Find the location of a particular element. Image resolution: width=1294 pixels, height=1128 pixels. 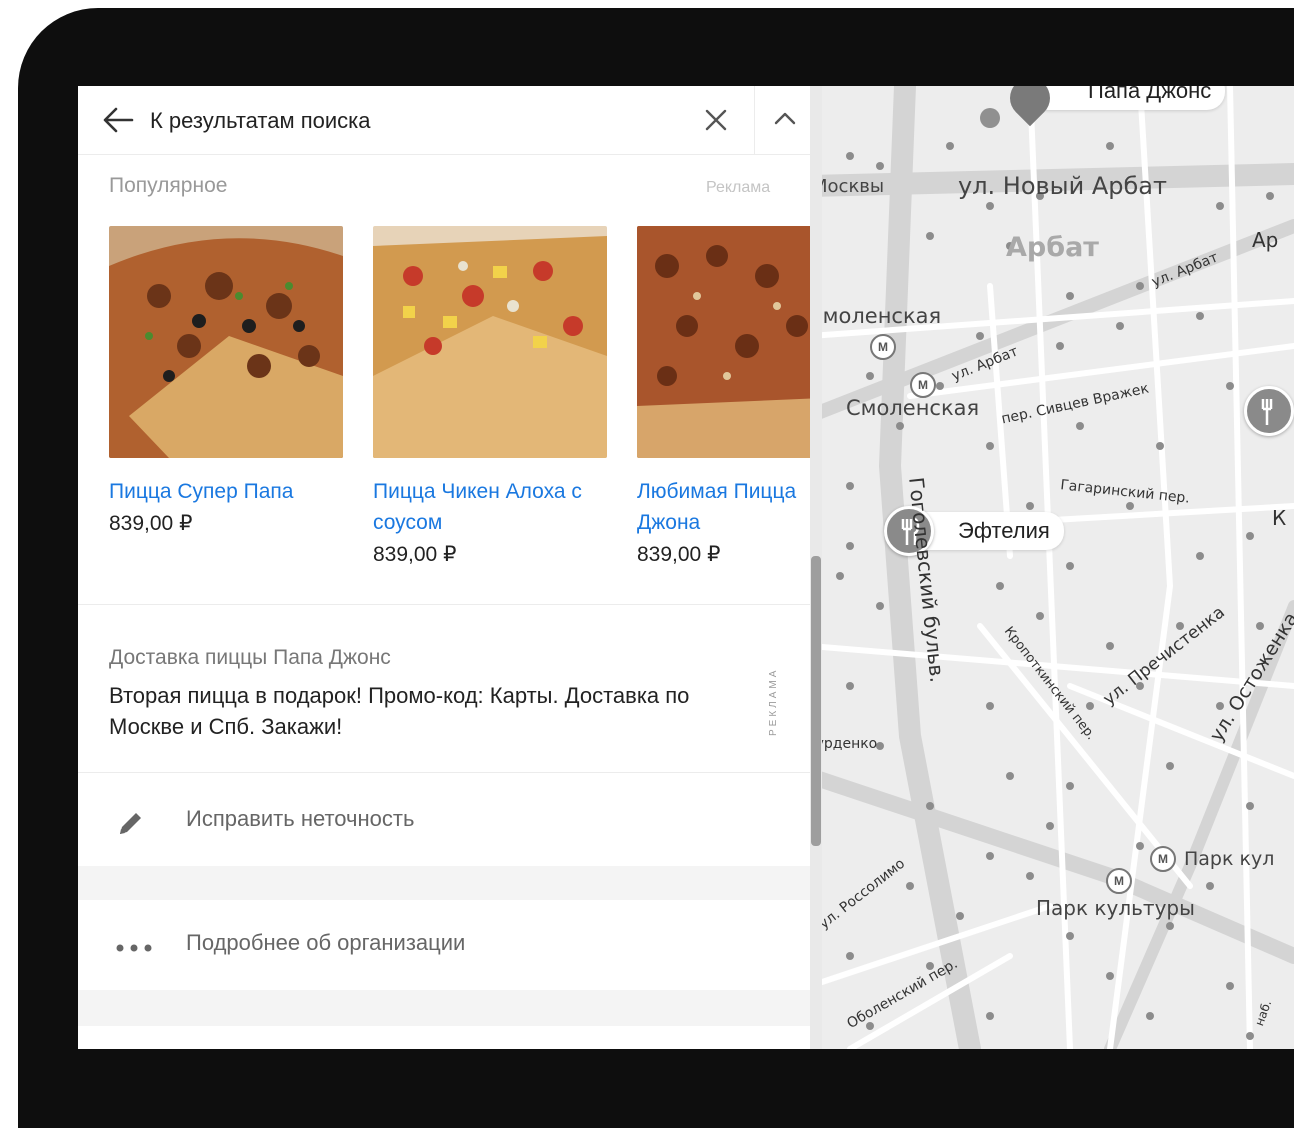

map-label-arbat: Арбат is located at coordinates (1052, 247).